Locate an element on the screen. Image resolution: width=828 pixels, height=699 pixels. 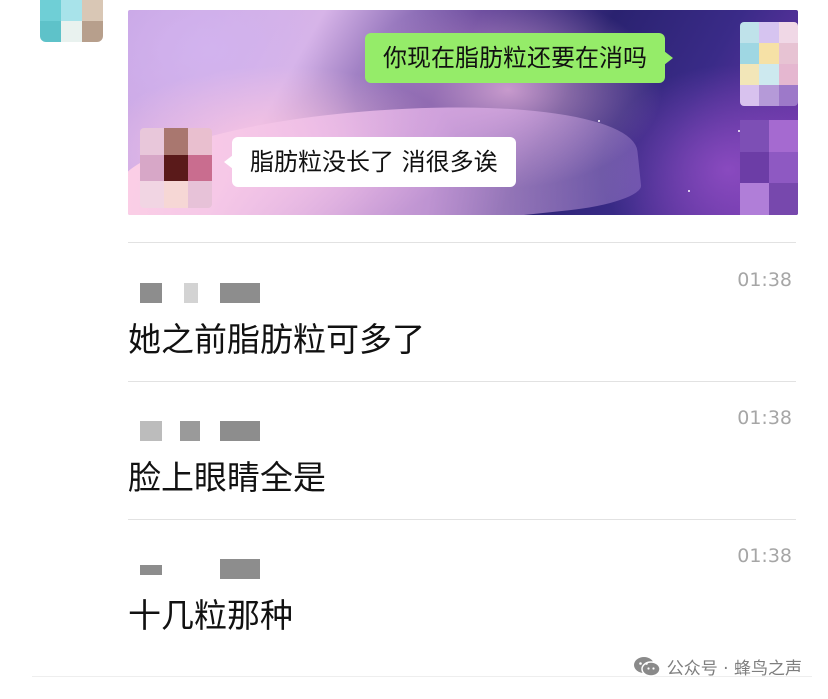
avatar-top-left is located at coordinates (71, 21).